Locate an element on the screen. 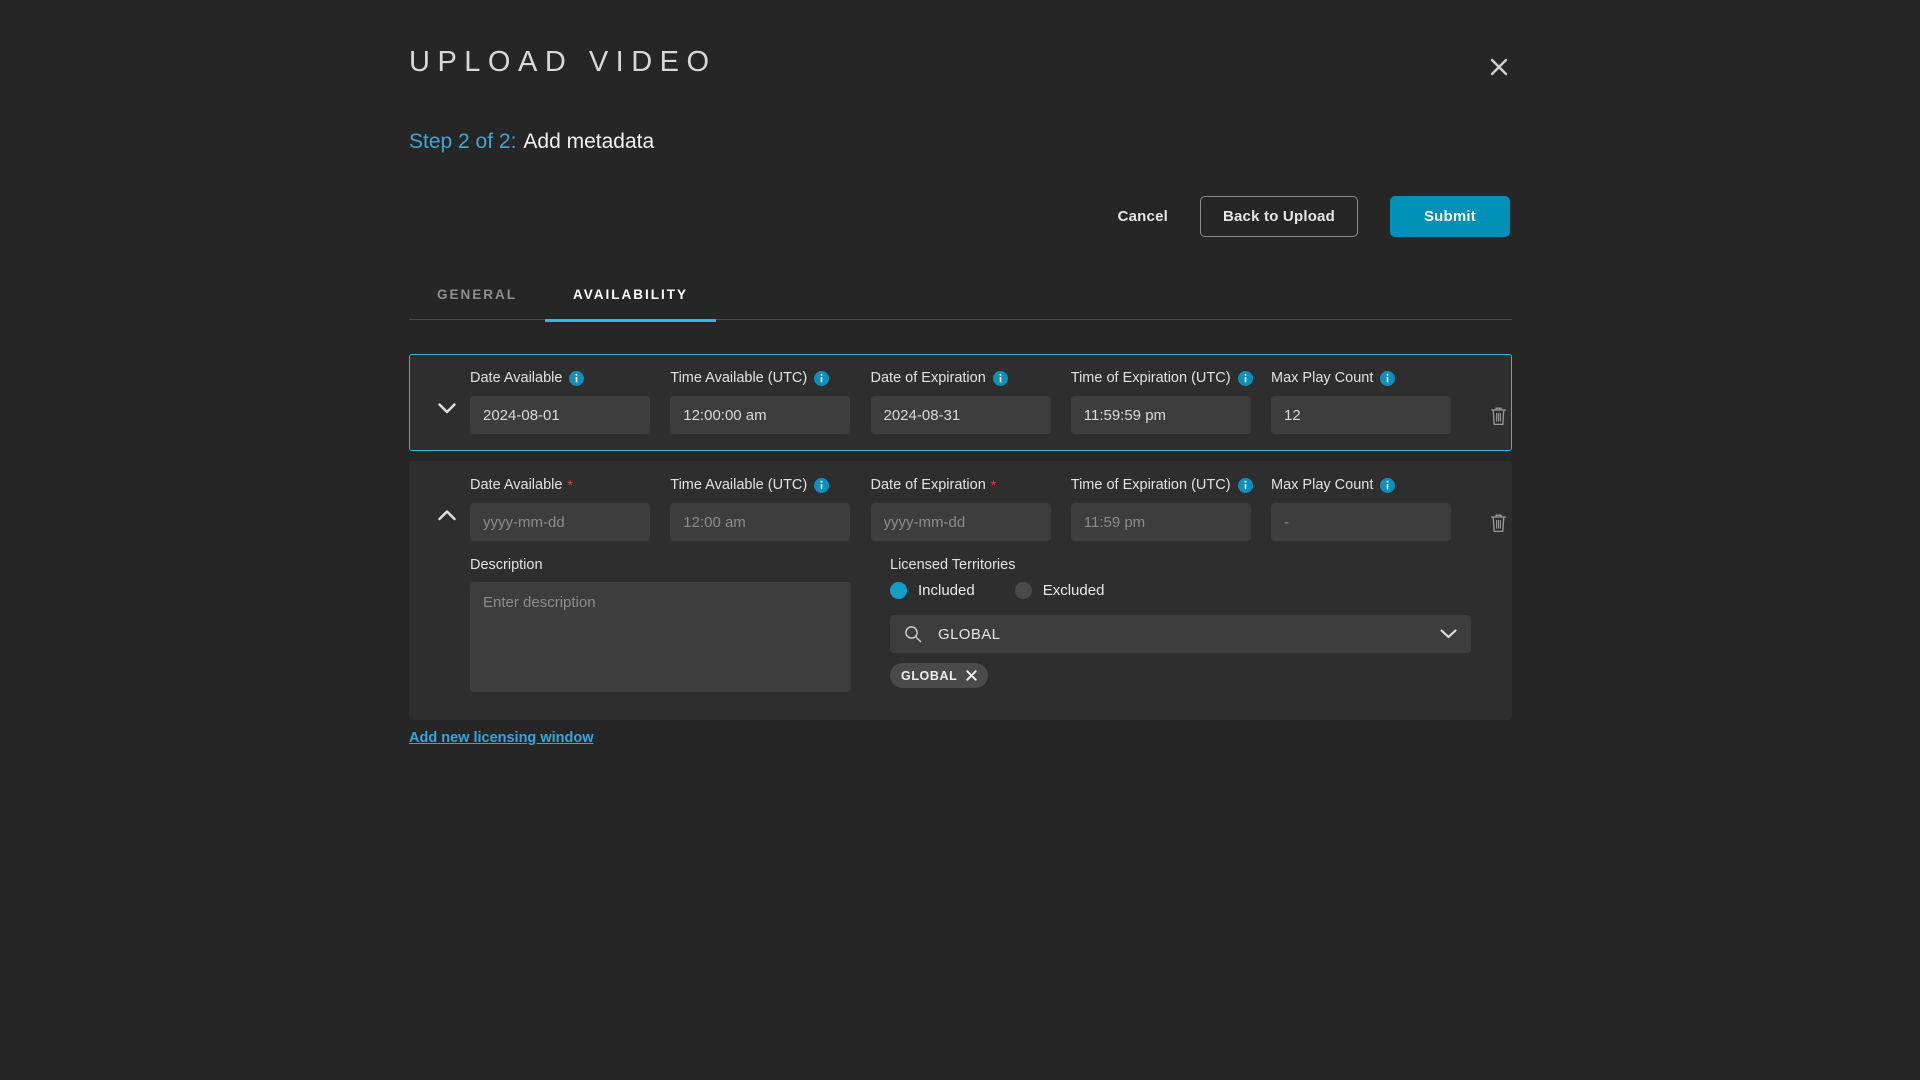 The width and height of the screenshot is (1920, 1080). field-label: Date Available * is located at coordinates (569, 485).